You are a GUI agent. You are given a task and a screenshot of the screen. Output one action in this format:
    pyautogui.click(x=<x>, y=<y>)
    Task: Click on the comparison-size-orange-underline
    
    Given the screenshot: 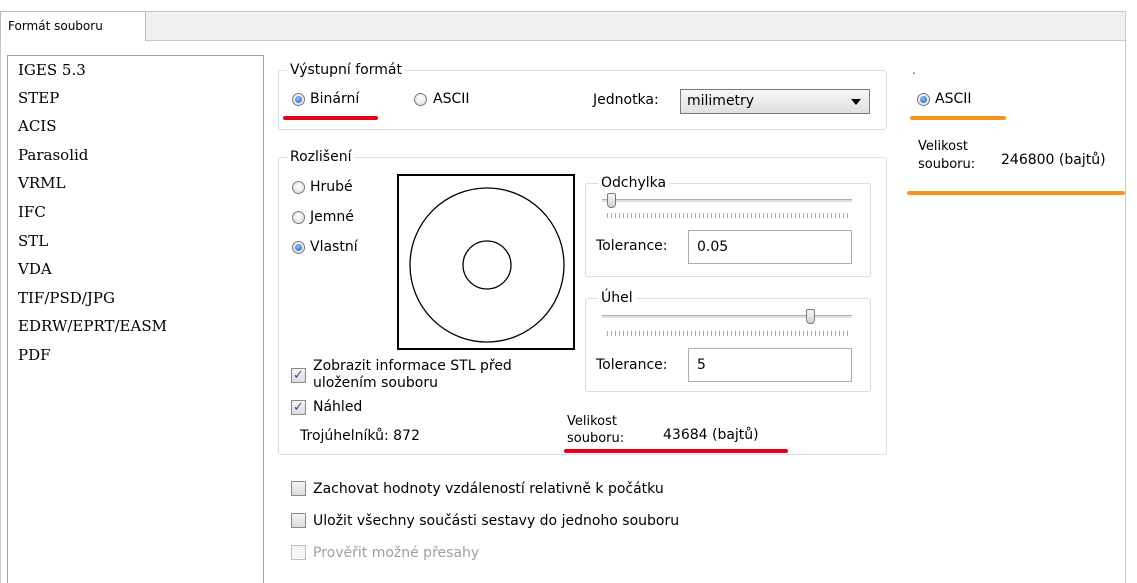 What is the action you would take?
    pyautogui.click(x=1016, y=193)
    